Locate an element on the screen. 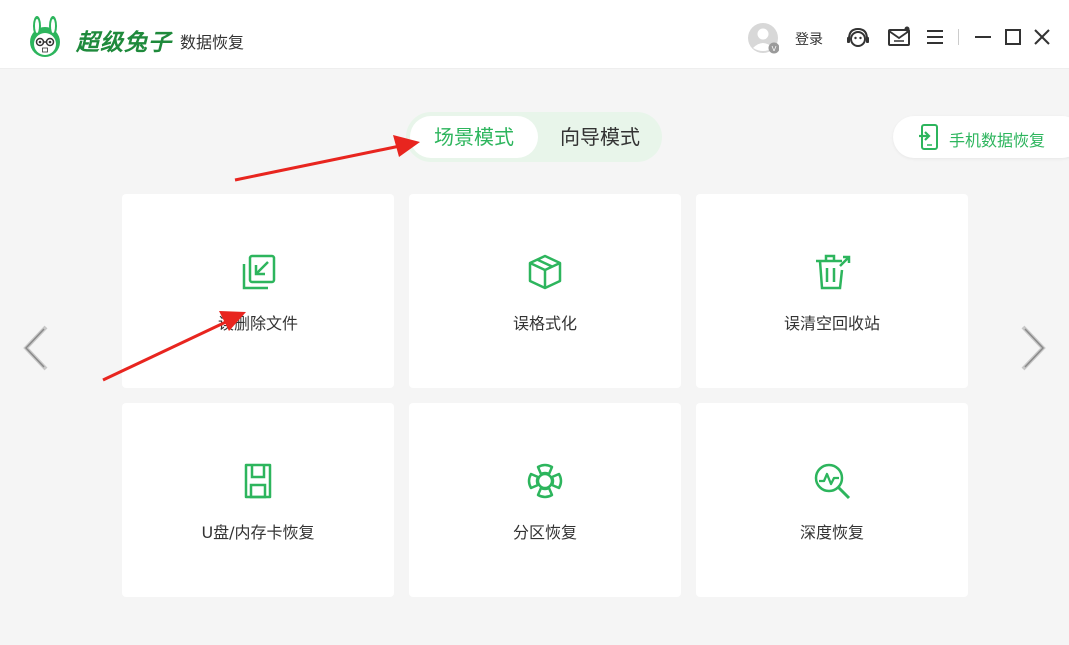  message-icon is located at coordinates (899, 37).